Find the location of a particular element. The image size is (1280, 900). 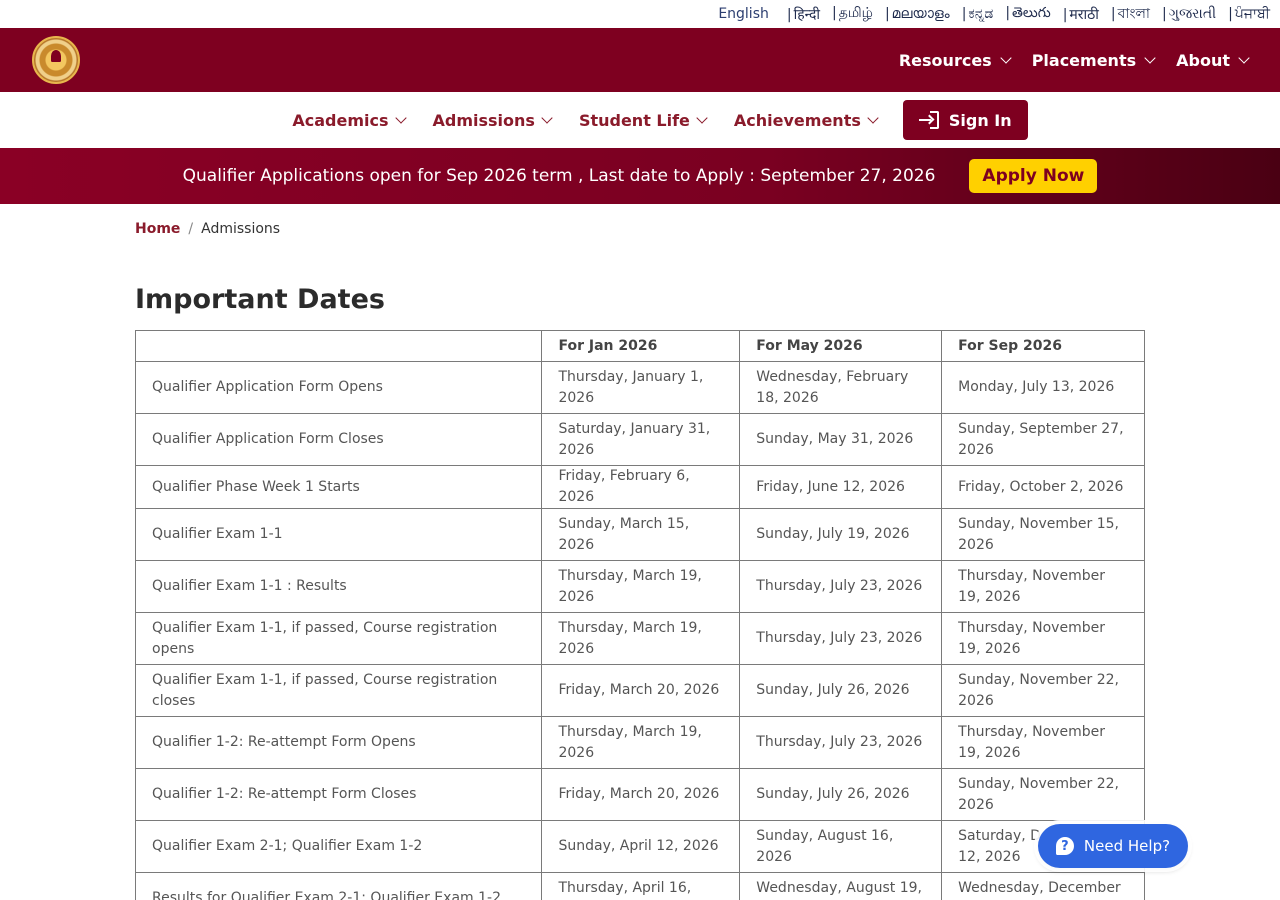

topnav-item-resources: Resources is located at coordinates (955, 60).